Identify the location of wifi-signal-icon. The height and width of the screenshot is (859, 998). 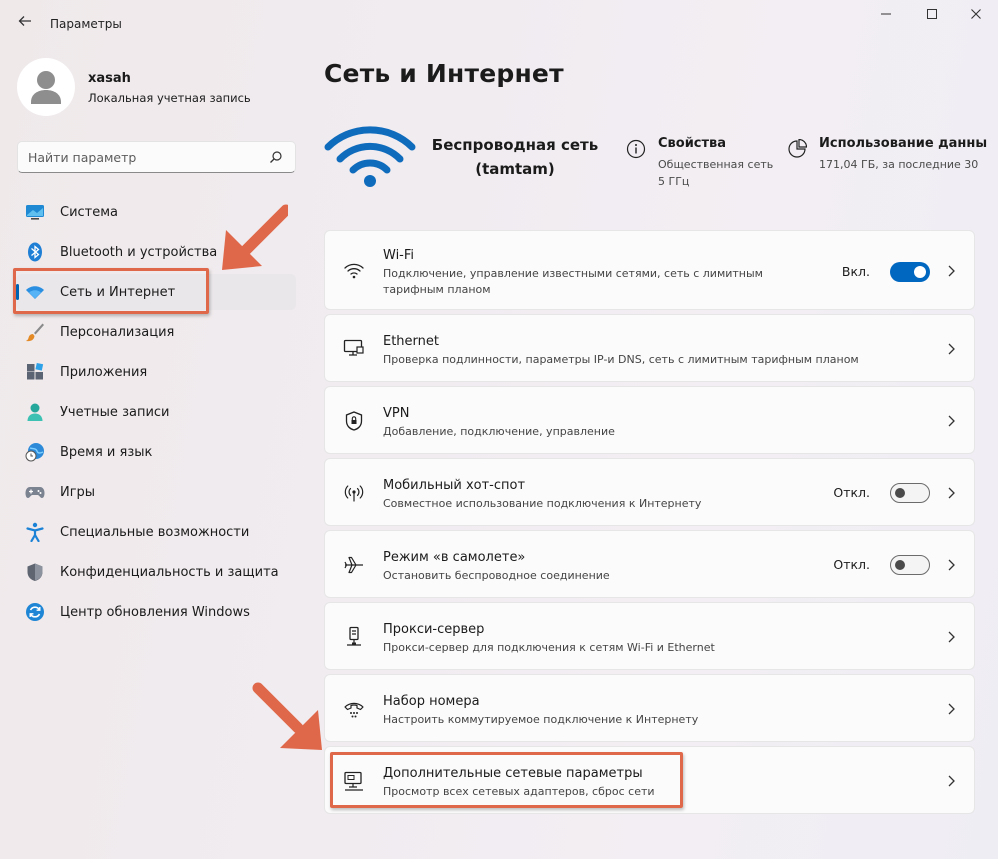
(370, 156).